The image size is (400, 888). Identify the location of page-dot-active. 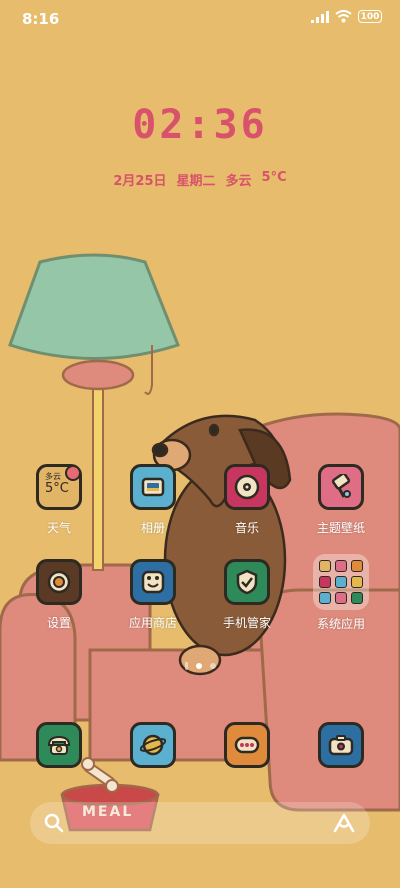
(198, 666).